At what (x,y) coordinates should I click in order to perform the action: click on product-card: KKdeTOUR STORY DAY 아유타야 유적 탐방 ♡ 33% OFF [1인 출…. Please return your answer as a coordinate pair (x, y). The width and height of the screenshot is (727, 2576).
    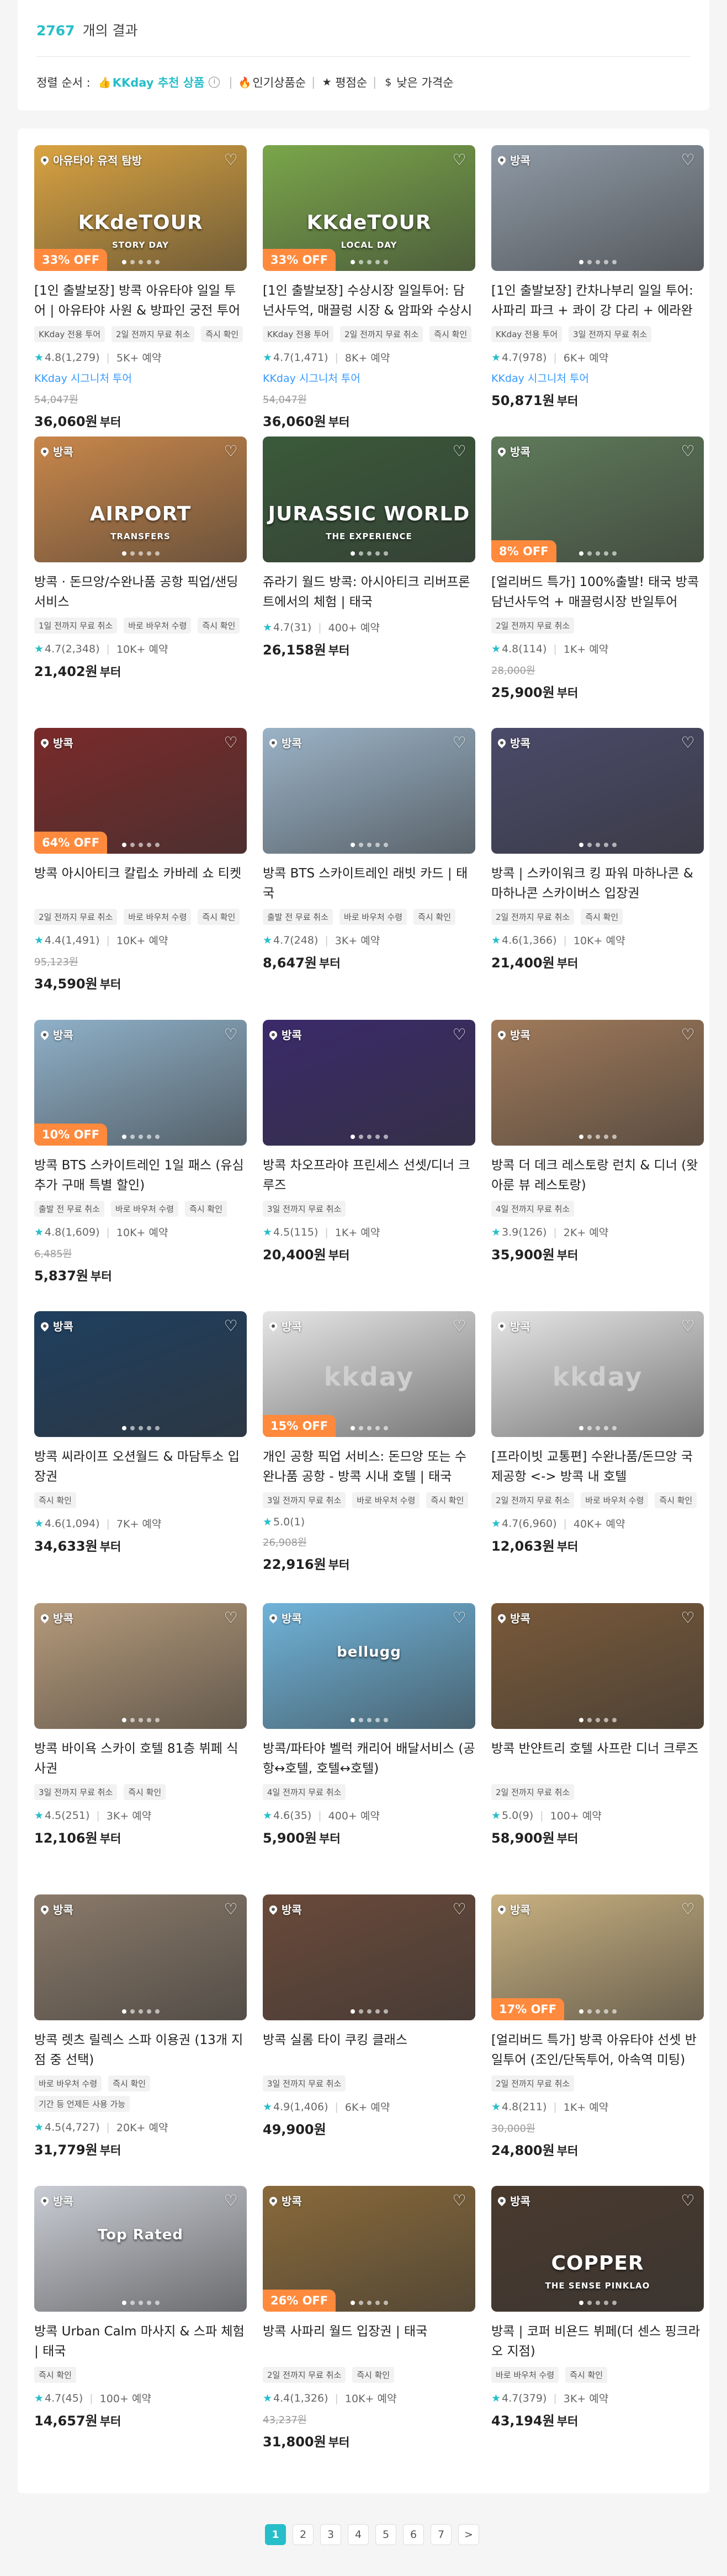
    Looking at the image, I should click on (140, 287).